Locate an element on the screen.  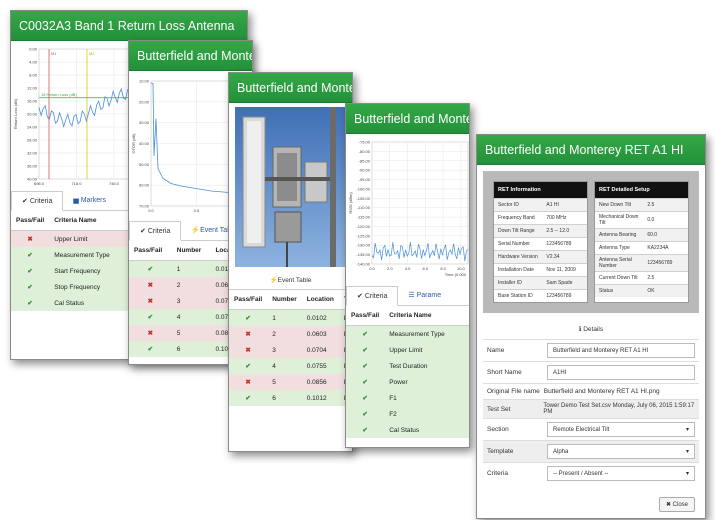
ret-row-value: 2.5 is located at coordinates (651, 278).